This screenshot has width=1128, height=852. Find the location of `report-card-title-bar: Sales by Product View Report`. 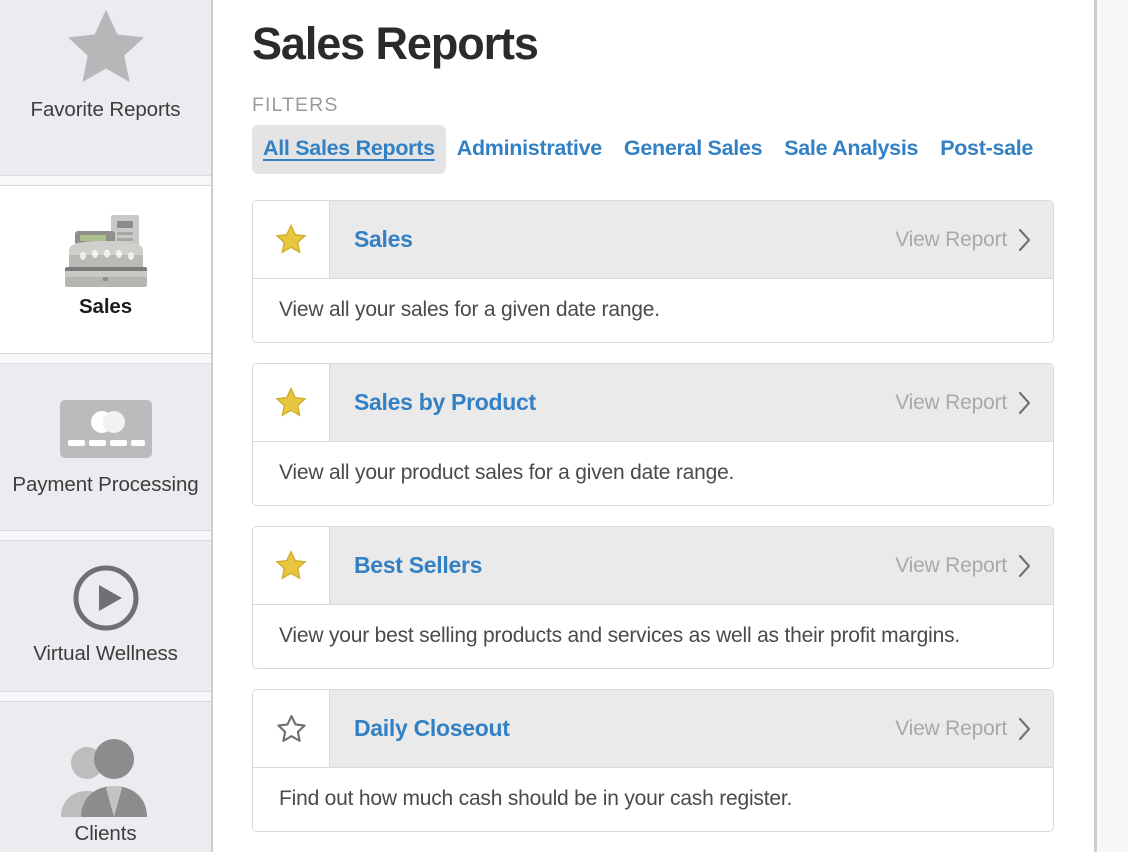

report-card-title-bar: Sales by Product View Report is located at coordinates (691, 402).